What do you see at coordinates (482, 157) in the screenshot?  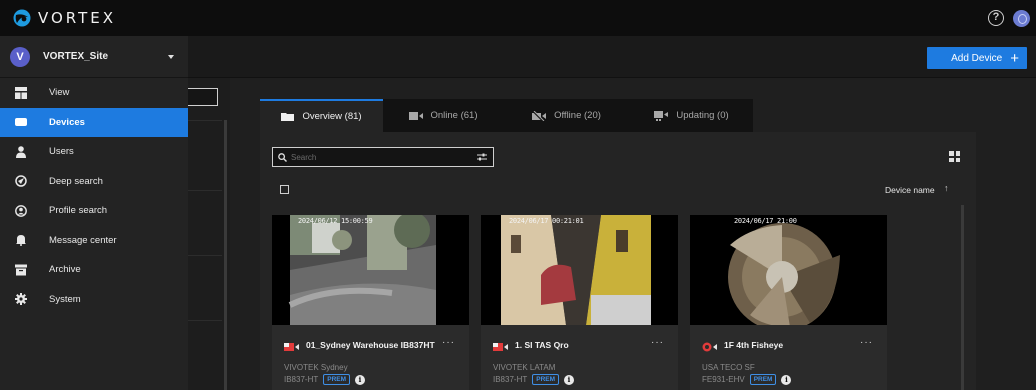 I see `filter-icon` at bounding box center [482, 157].